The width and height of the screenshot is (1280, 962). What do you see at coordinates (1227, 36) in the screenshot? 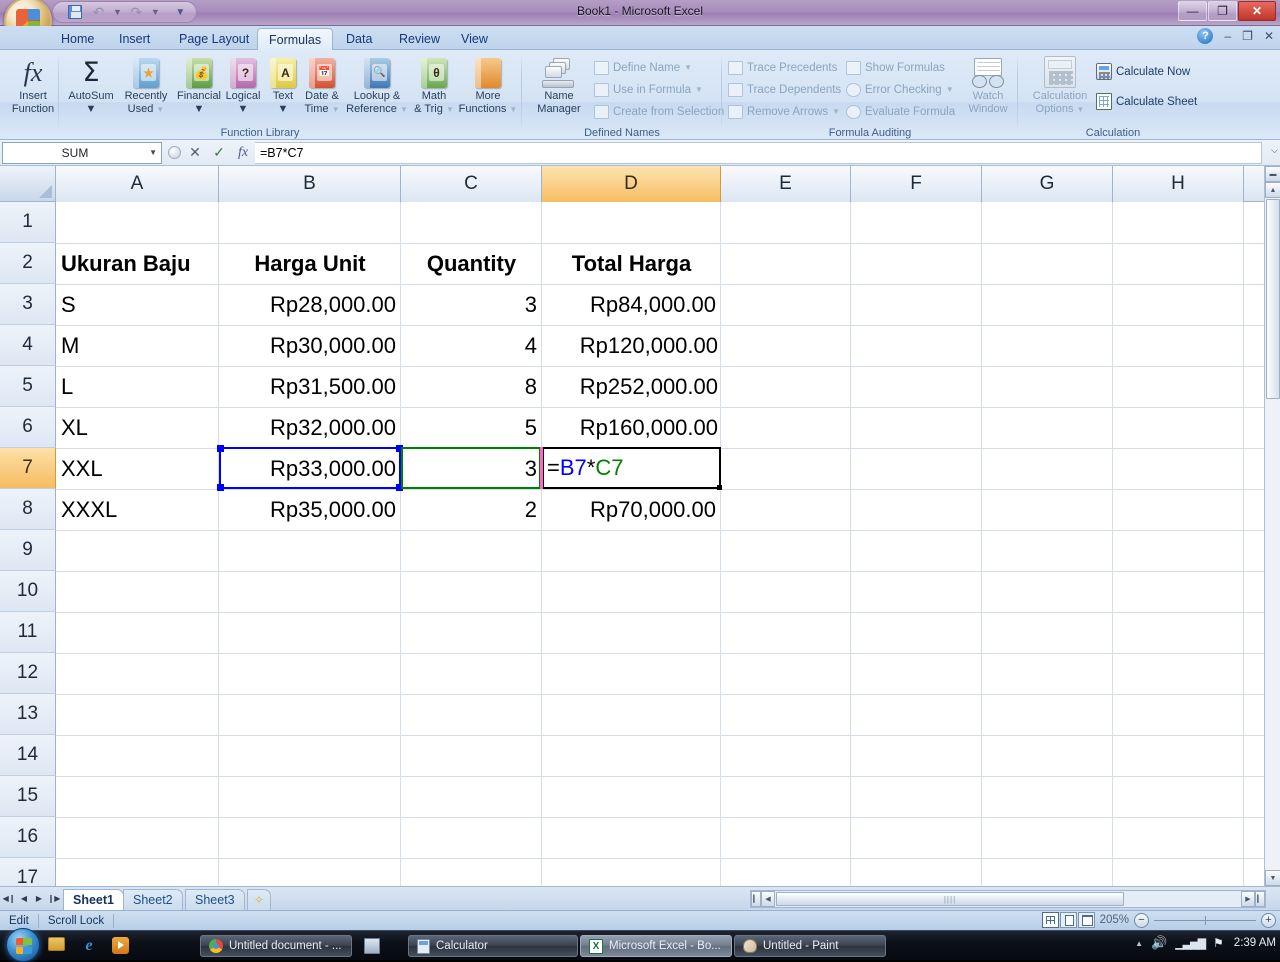
I see `workbook-minimize-button: –` at bounding box center [1227, 36].